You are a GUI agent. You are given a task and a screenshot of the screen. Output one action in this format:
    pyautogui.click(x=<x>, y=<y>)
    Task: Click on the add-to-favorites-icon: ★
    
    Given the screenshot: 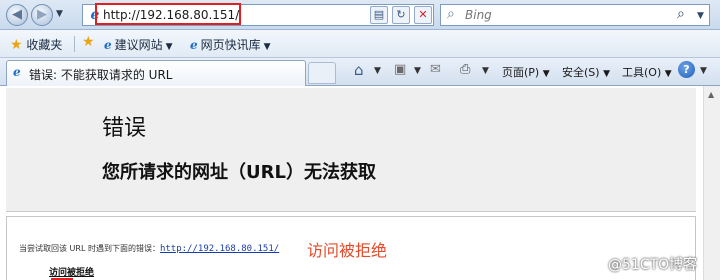 What is the action you would take?
    pyautogui.click(x=88, y=42)
    